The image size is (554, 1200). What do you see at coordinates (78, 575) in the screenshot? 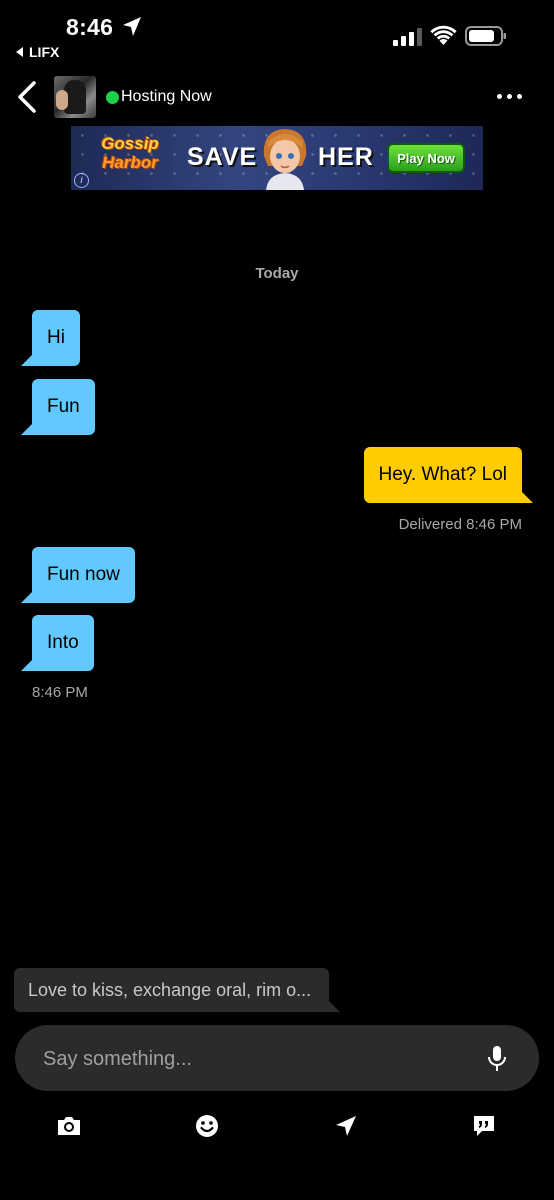
I see `message-bubble-incoming: Fun now` at bounding box center [78, 575].